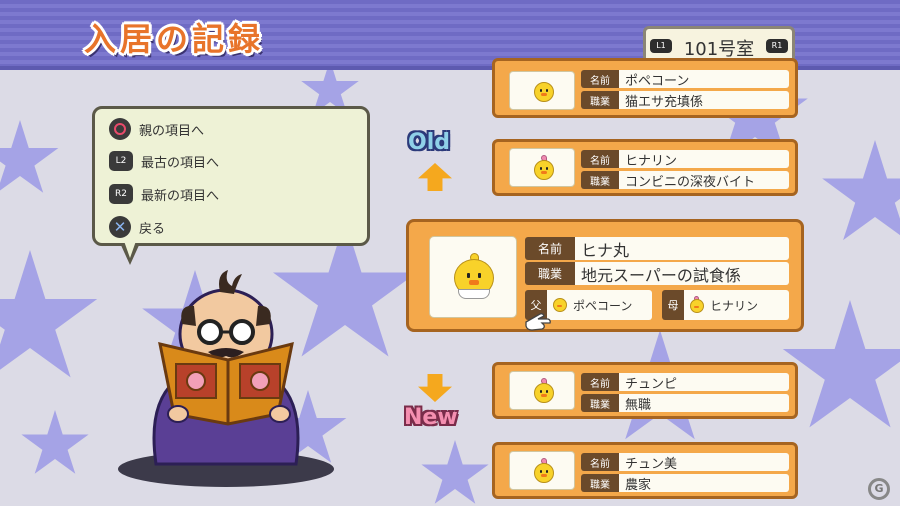  I want to click on job-row: 職業 猫エサ充填係, so click(685, 100).